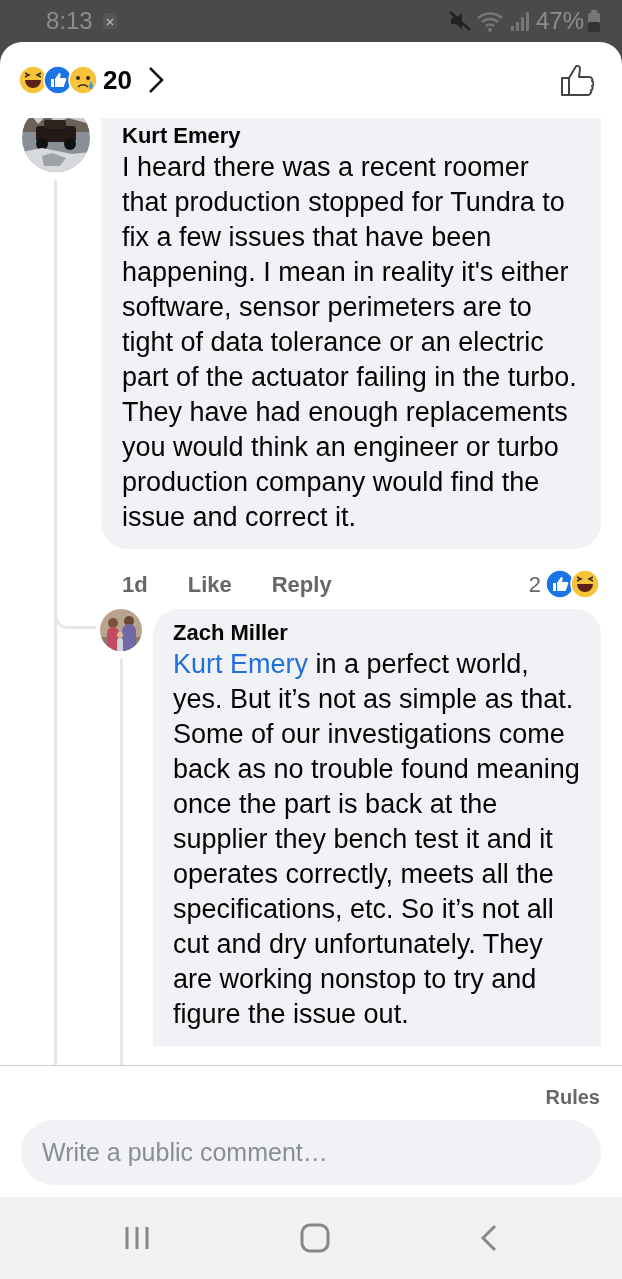 This screenshot has width=622, height=1279. I want to click on mention-link: Kurt Emery, so click(241, 664).